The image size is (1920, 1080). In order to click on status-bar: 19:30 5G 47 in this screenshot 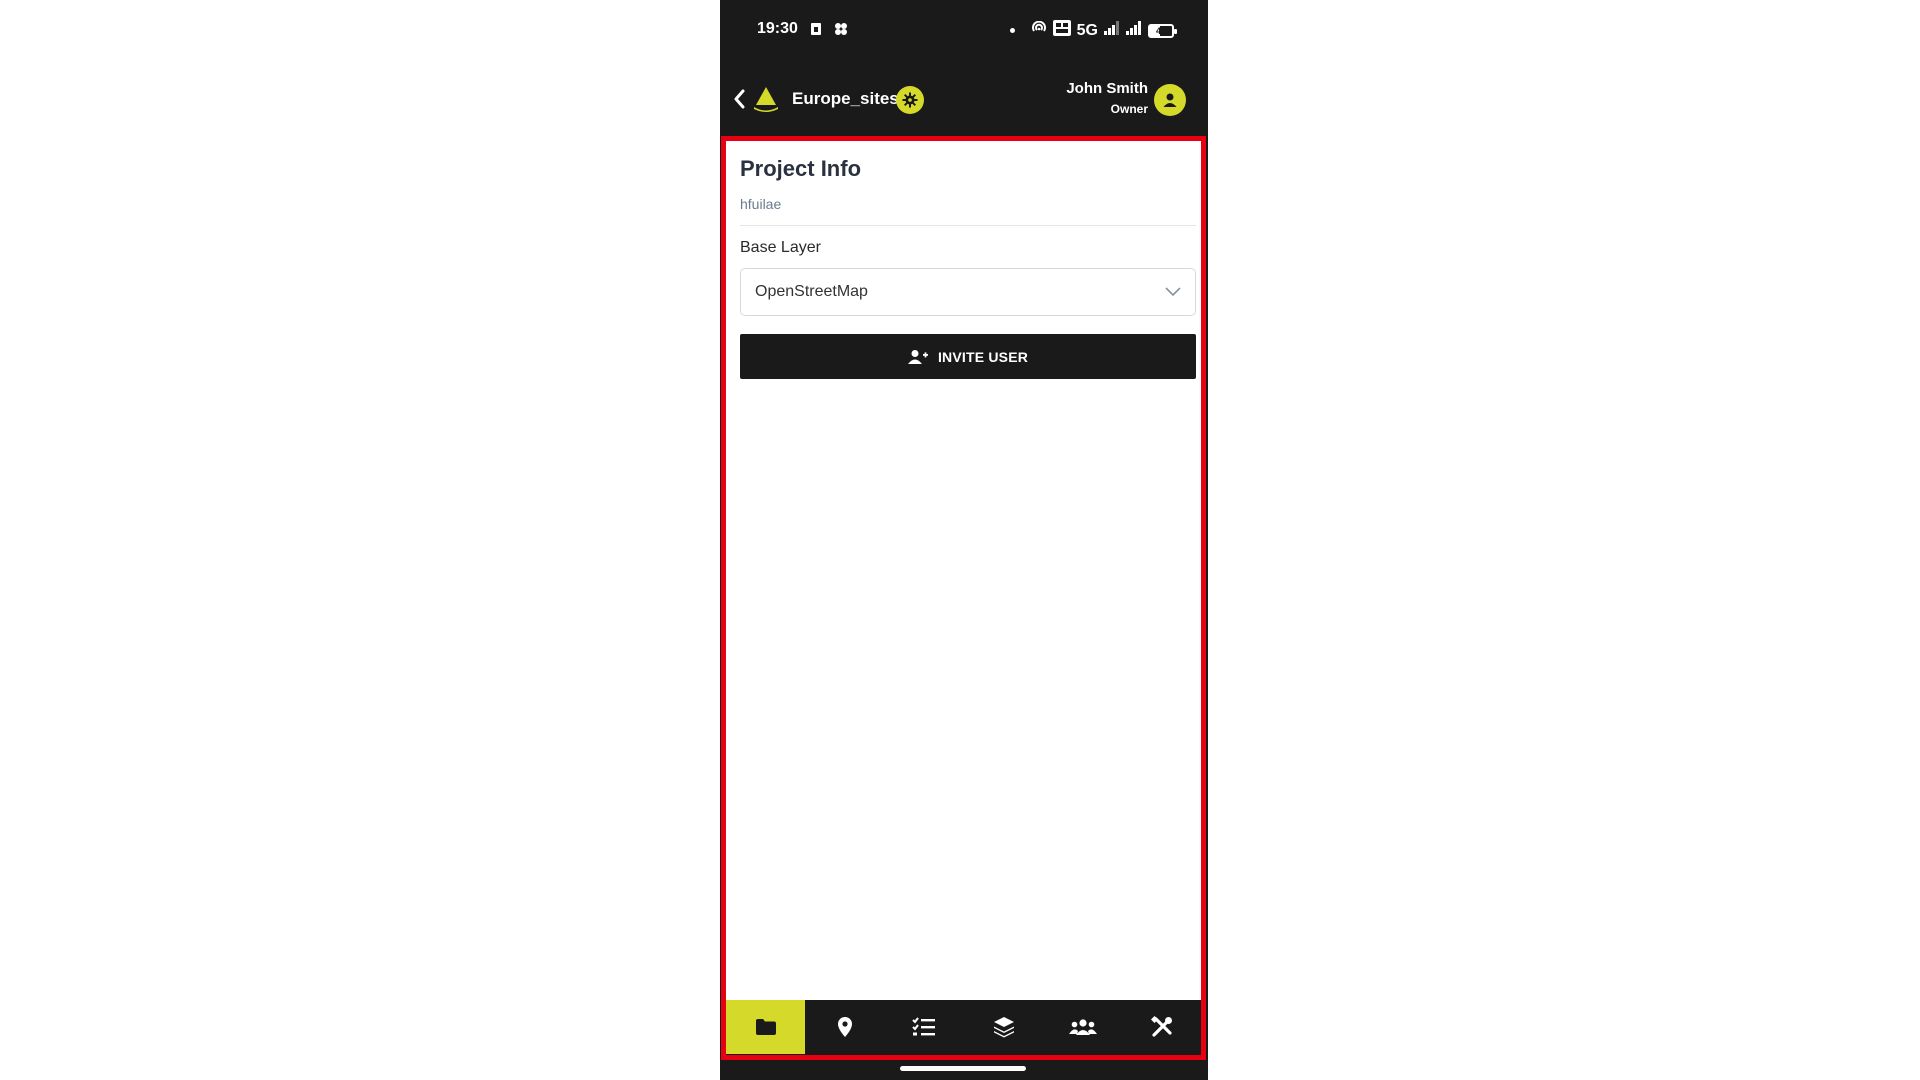, I will do `click(964, 31)`.